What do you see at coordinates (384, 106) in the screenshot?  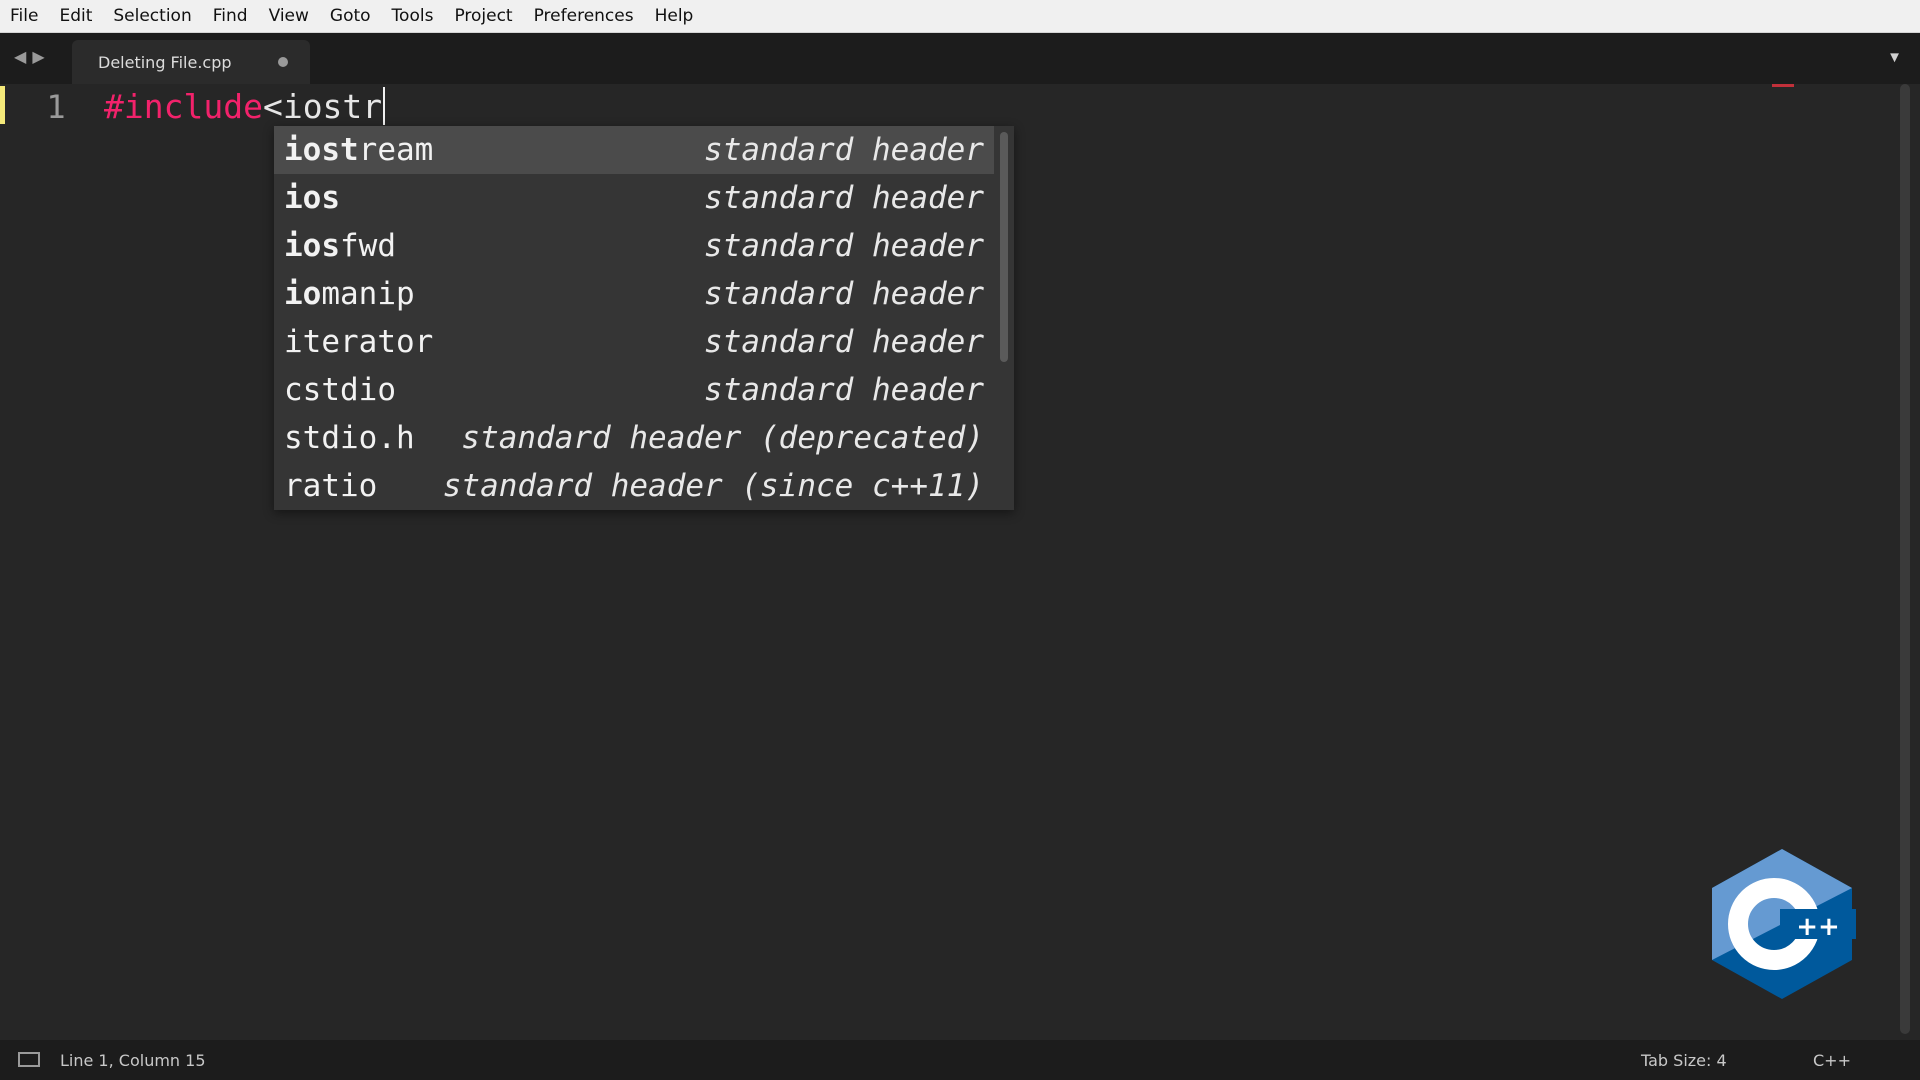 I see `text-cursor` at bounding box center [384, 106].